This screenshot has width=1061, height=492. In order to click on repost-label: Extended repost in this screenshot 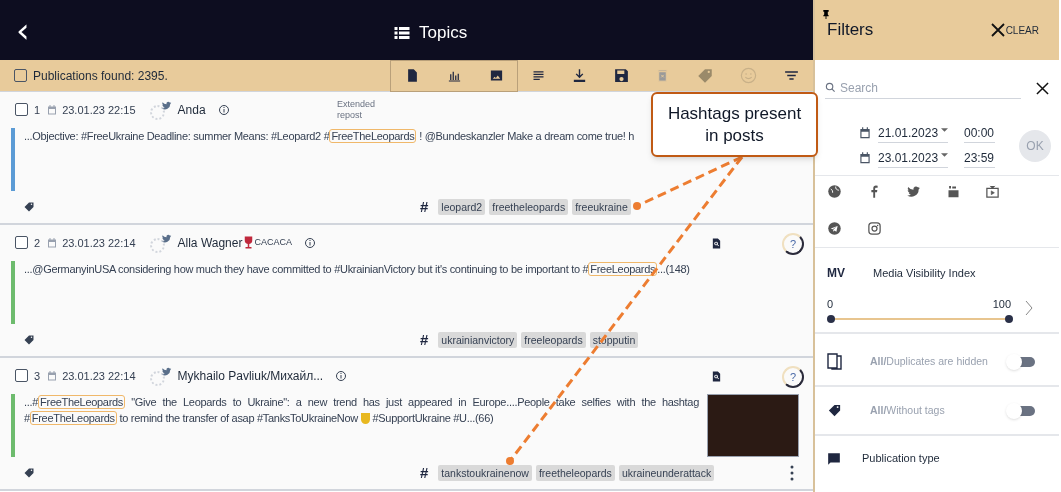, I will do `click(357, 110)`.